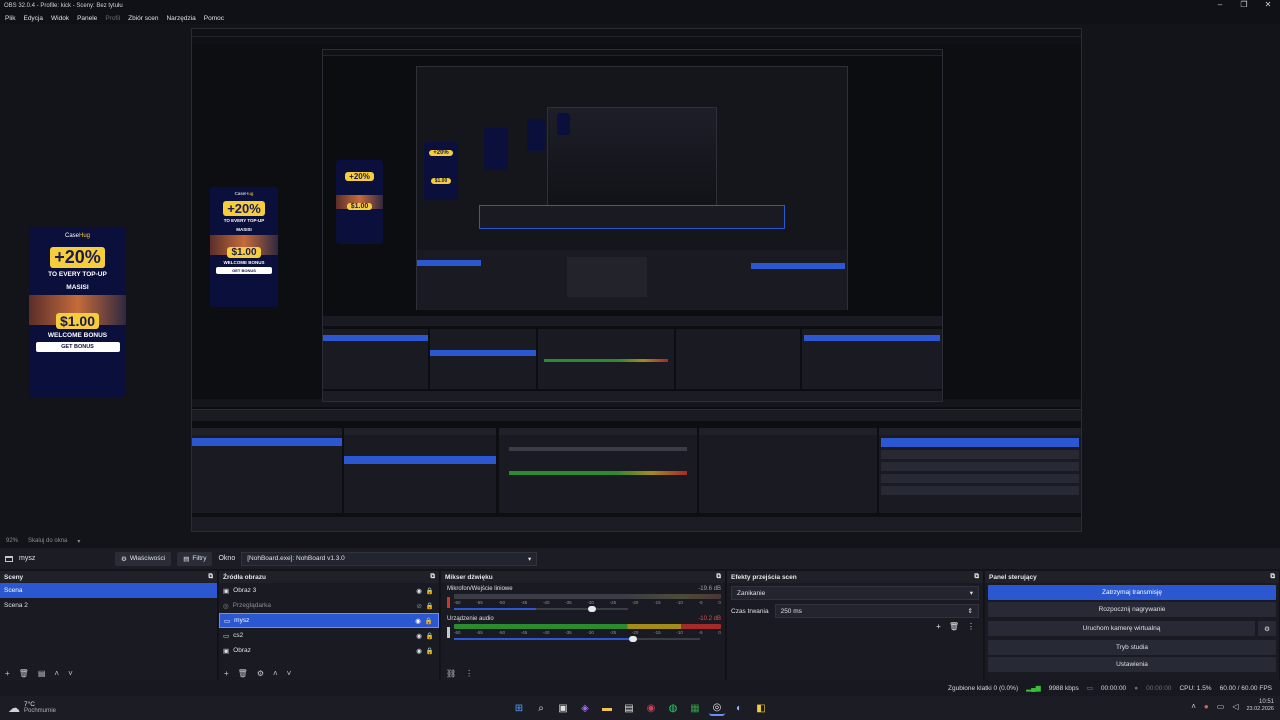  Describe the element at coordinates (695, 708) in the screenshot. I see `excel-icon: ▦` at that location.